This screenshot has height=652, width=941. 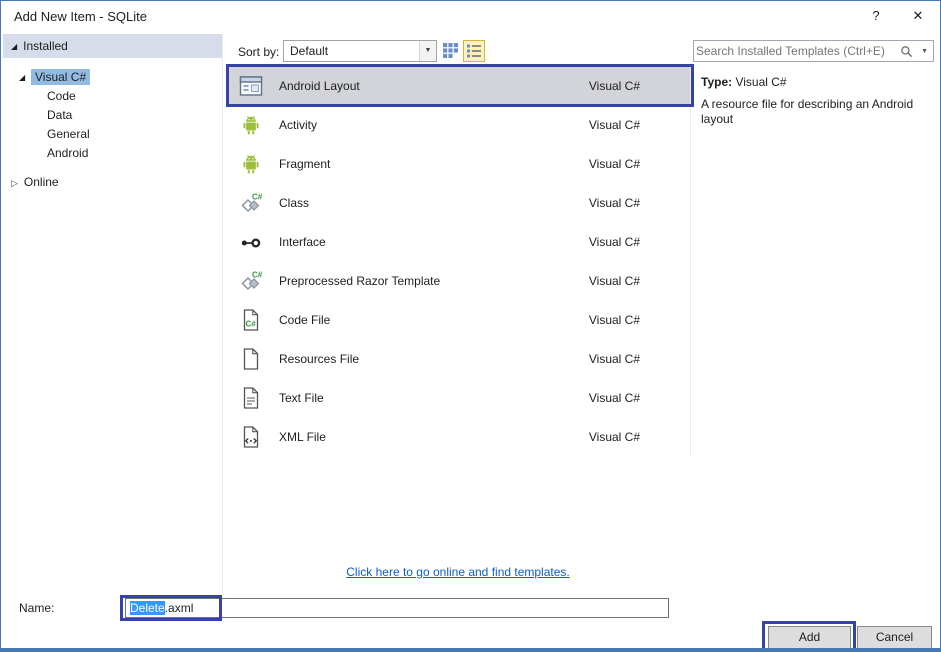 What do you see at coordinates (360, 281) in the screenshot?
I see `template-name: Preprocessed Razor Template` at bounding box center [360, 281].